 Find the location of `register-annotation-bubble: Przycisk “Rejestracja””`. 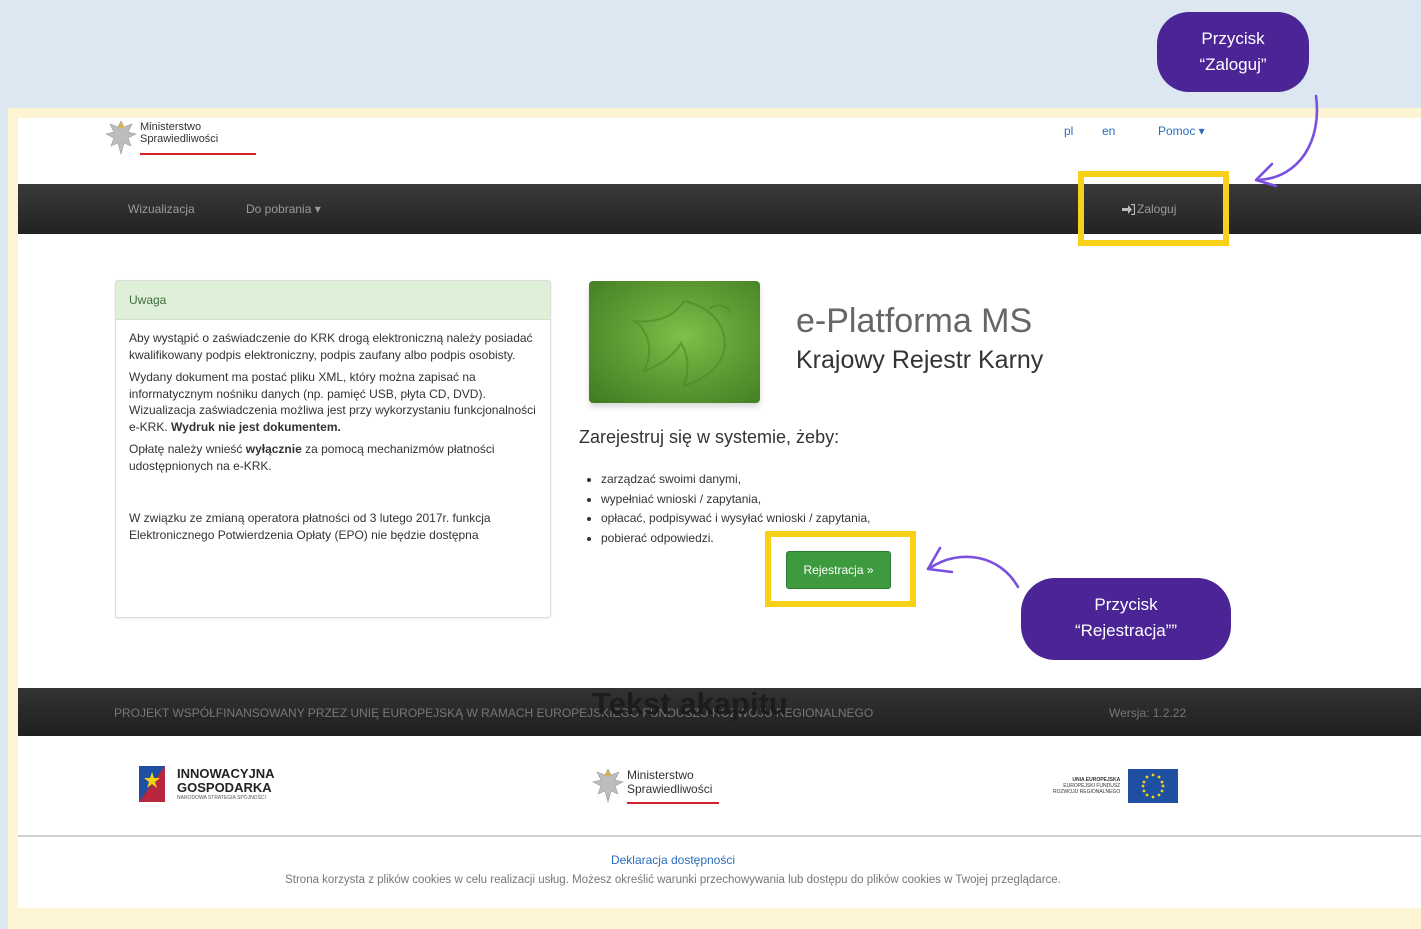

register-annotation-bubble: Przycisk “Rejestracja”” is located at coordinates (1126, 619).